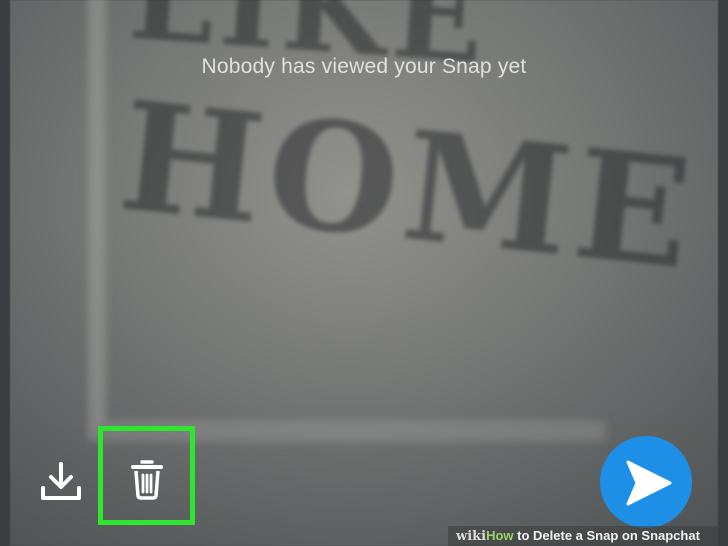 The width and height of the screenshot is (728, 546). I want to click on wikihow-watermark: wikiHow to Delete a Snap on Snapchat, so click(588, 536).